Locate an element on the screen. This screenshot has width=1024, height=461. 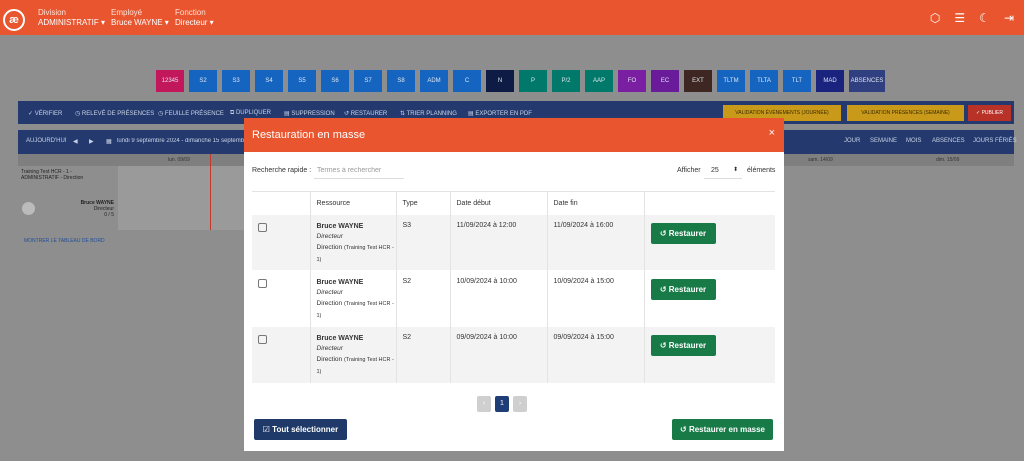
end-date-cell: 10/09/2024 à 15:00 is located at coordinates (596, 298).